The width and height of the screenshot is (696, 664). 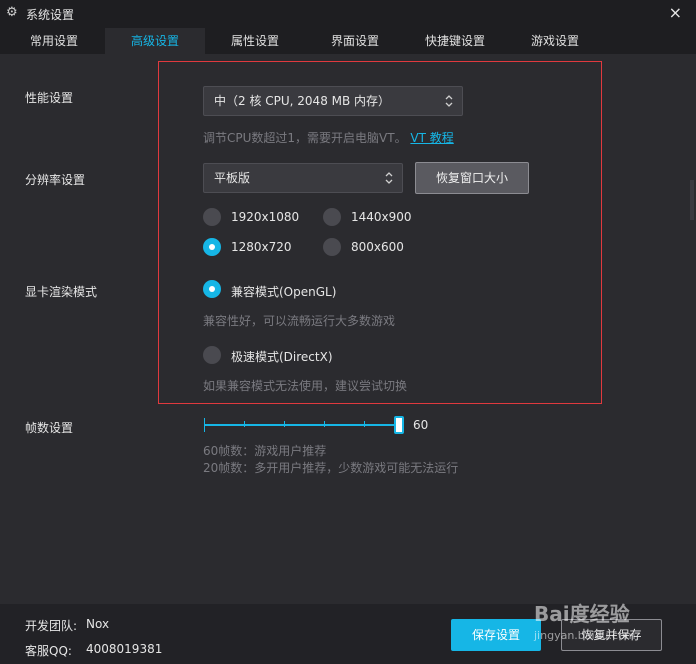 I want to click on radio-opengl, so click(x=212, y=289).